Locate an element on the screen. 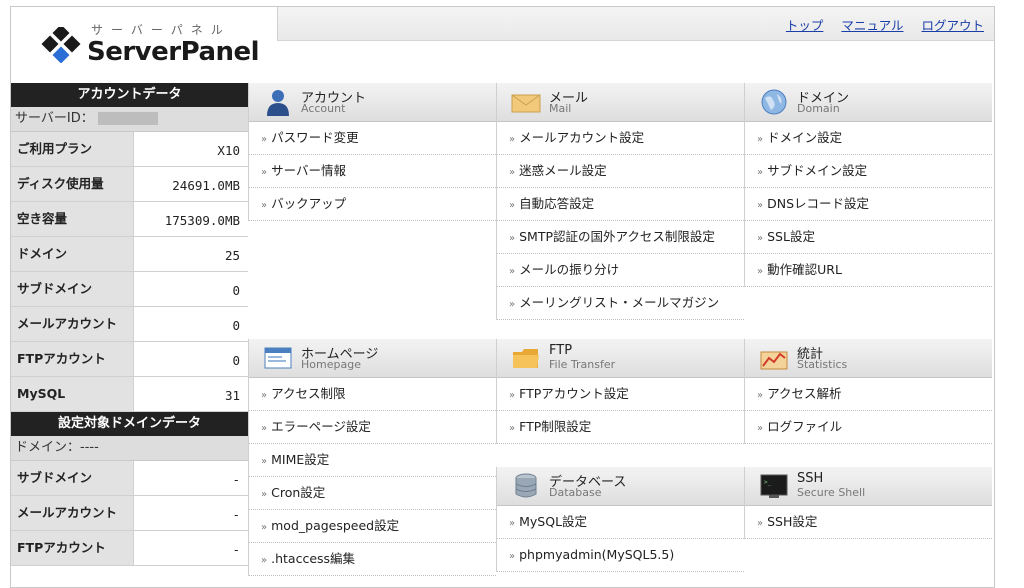 The height and width of the screenshot is (588, 1024). menu-link: » 自動応答設定 is located at coordinates (620, 204).